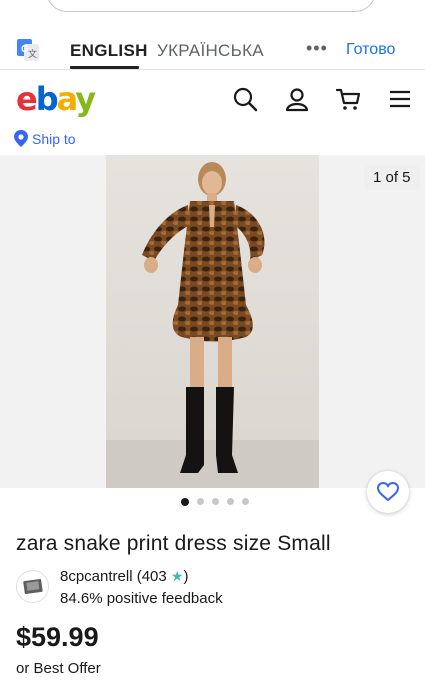 The width and height of the screenshot is (425, 699). I want to click on location-pin-icon, so click(21, 138).